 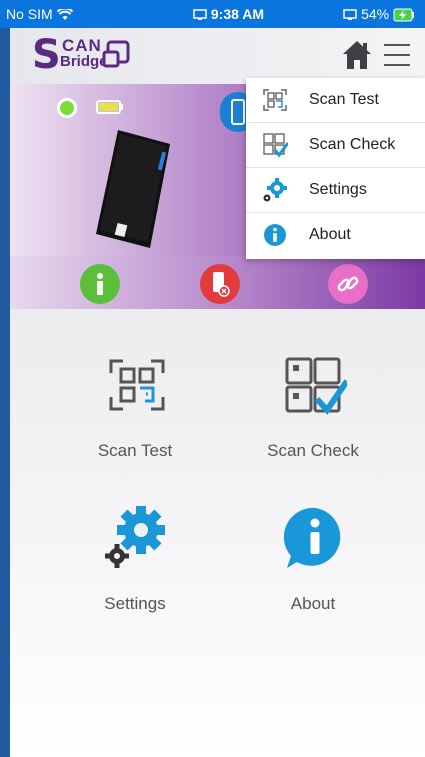 I want to click on device-disconnect-icon, so click(x=221, y=284).